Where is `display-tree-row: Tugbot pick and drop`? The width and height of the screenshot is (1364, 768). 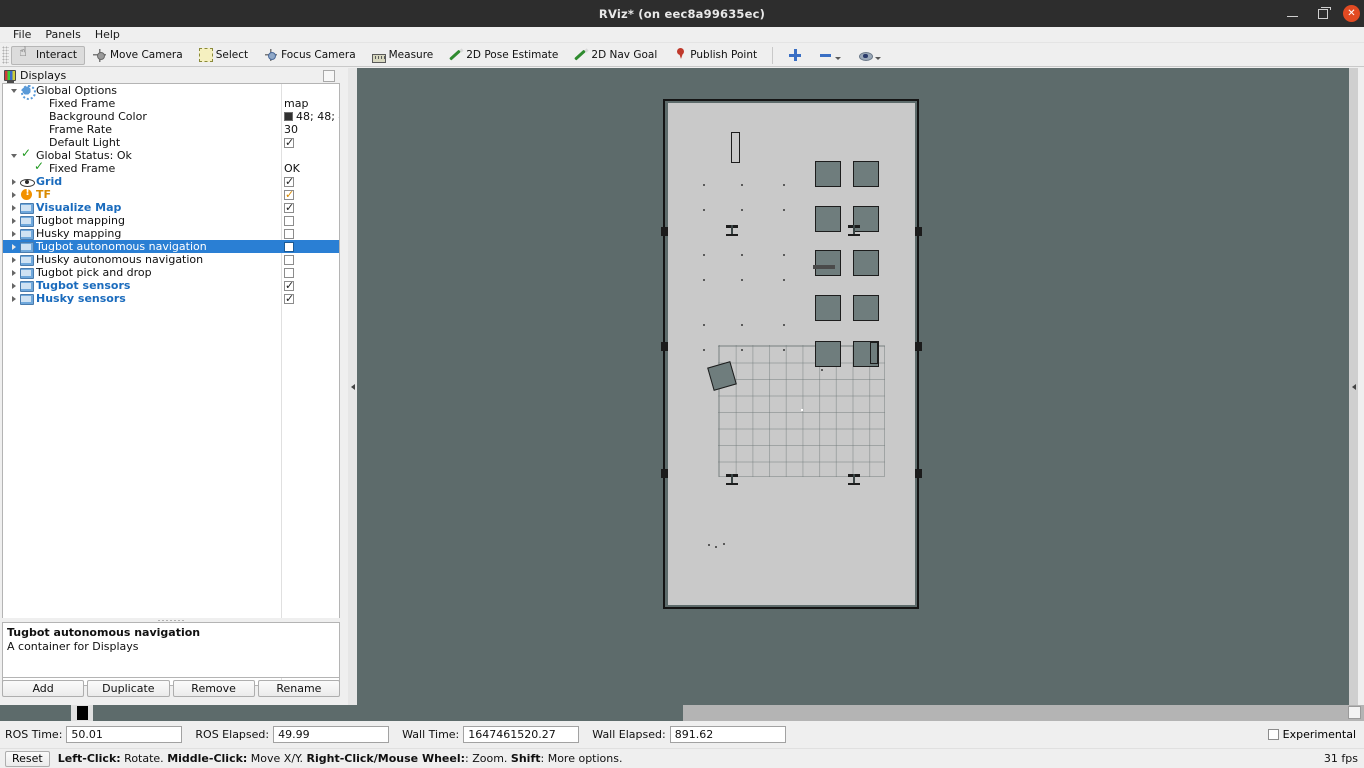 display-tree-row: Tugbot pick and drop is located at coordinates (171, 272).